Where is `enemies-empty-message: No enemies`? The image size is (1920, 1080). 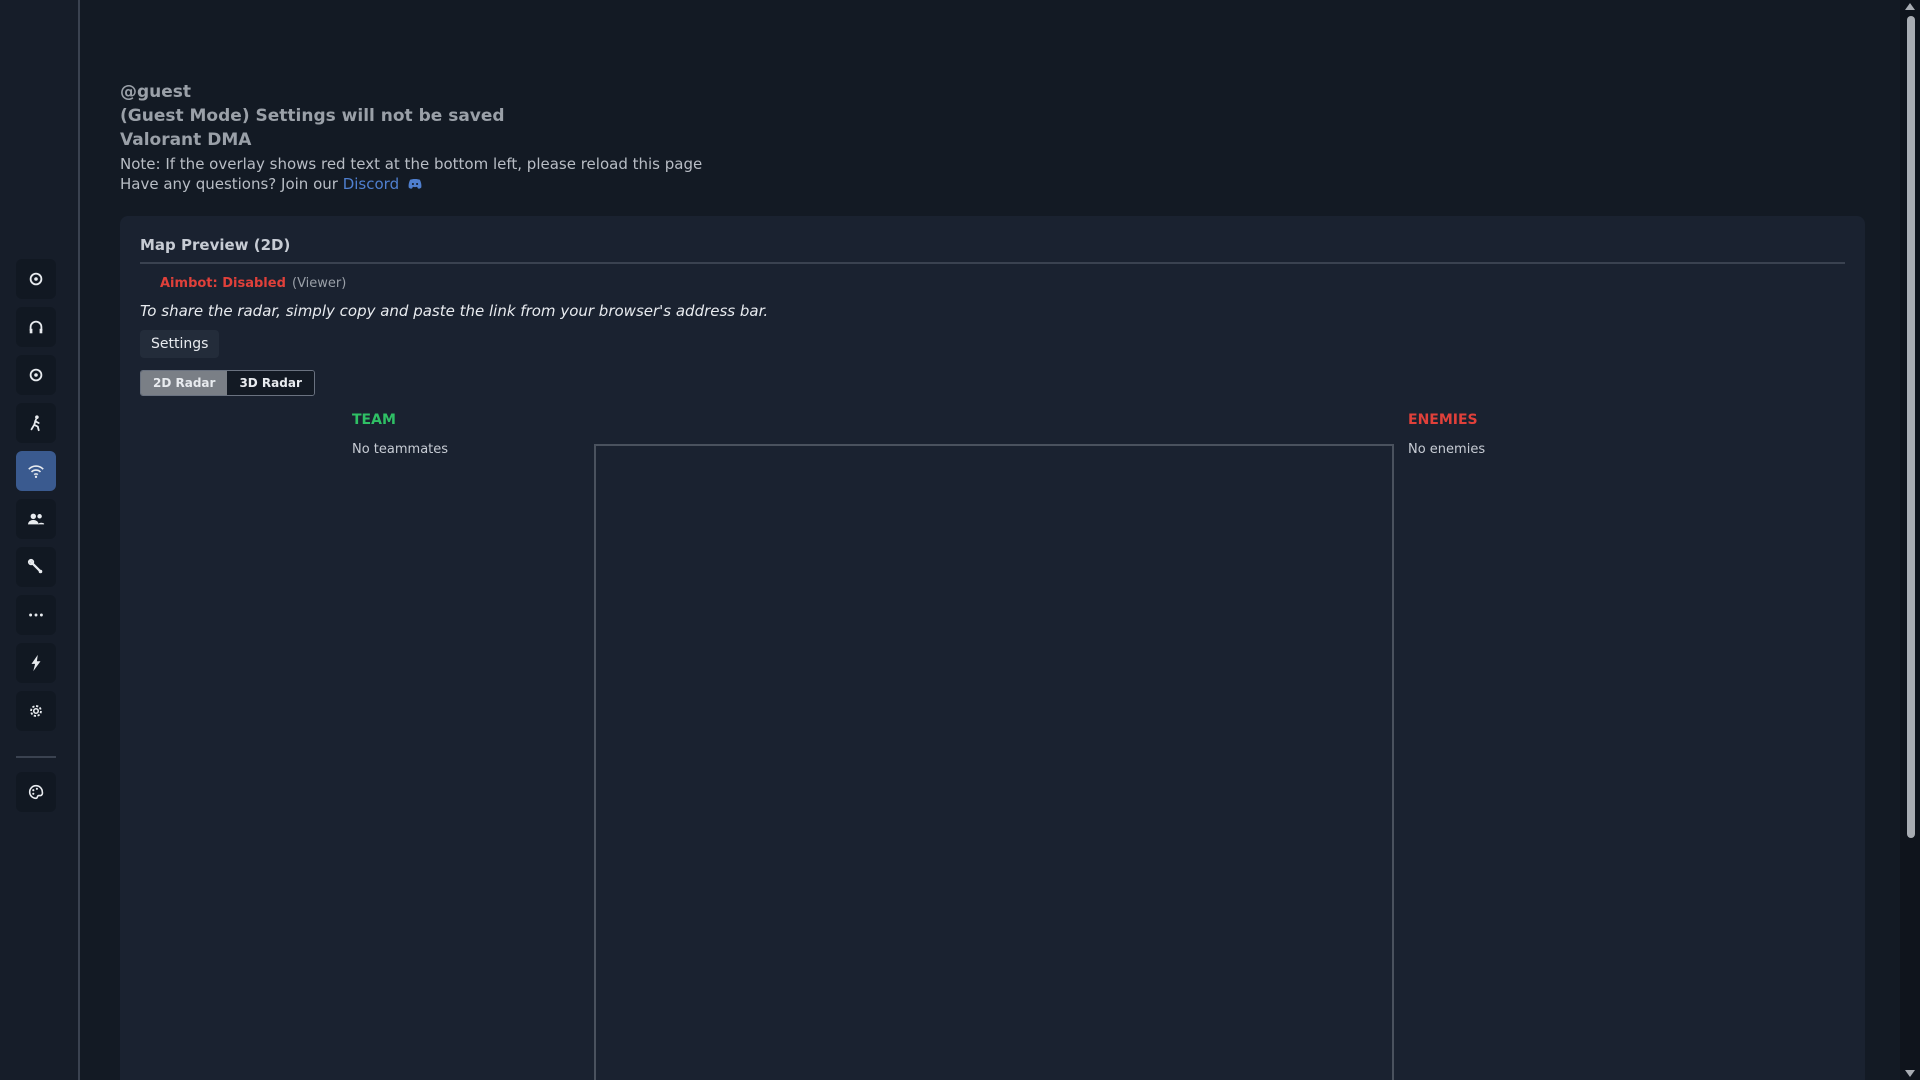 enemies-empty-message: No enemies is located at coordinates (1447, 449).